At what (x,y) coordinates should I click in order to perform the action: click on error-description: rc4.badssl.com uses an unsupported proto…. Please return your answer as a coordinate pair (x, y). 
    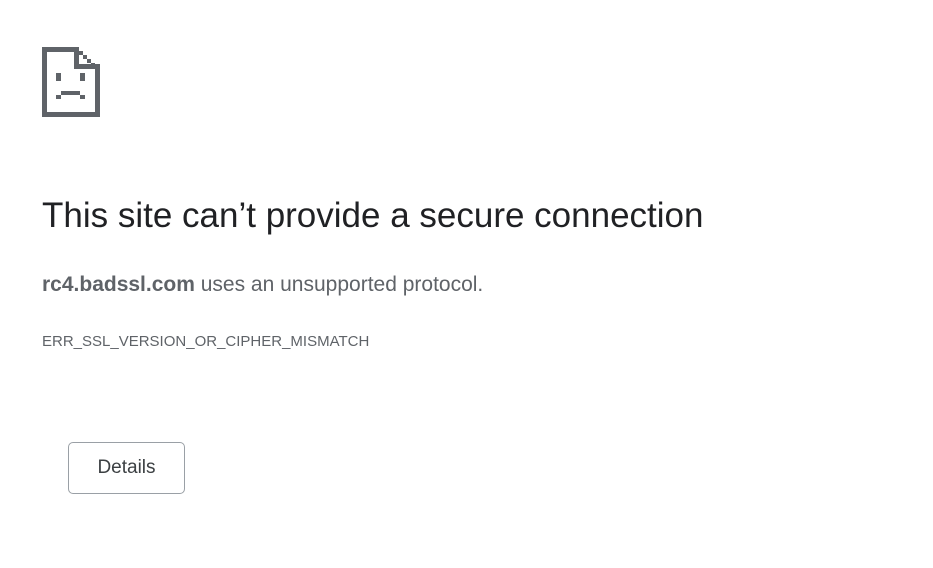
    Looking at the image, I should click on (262, 285).